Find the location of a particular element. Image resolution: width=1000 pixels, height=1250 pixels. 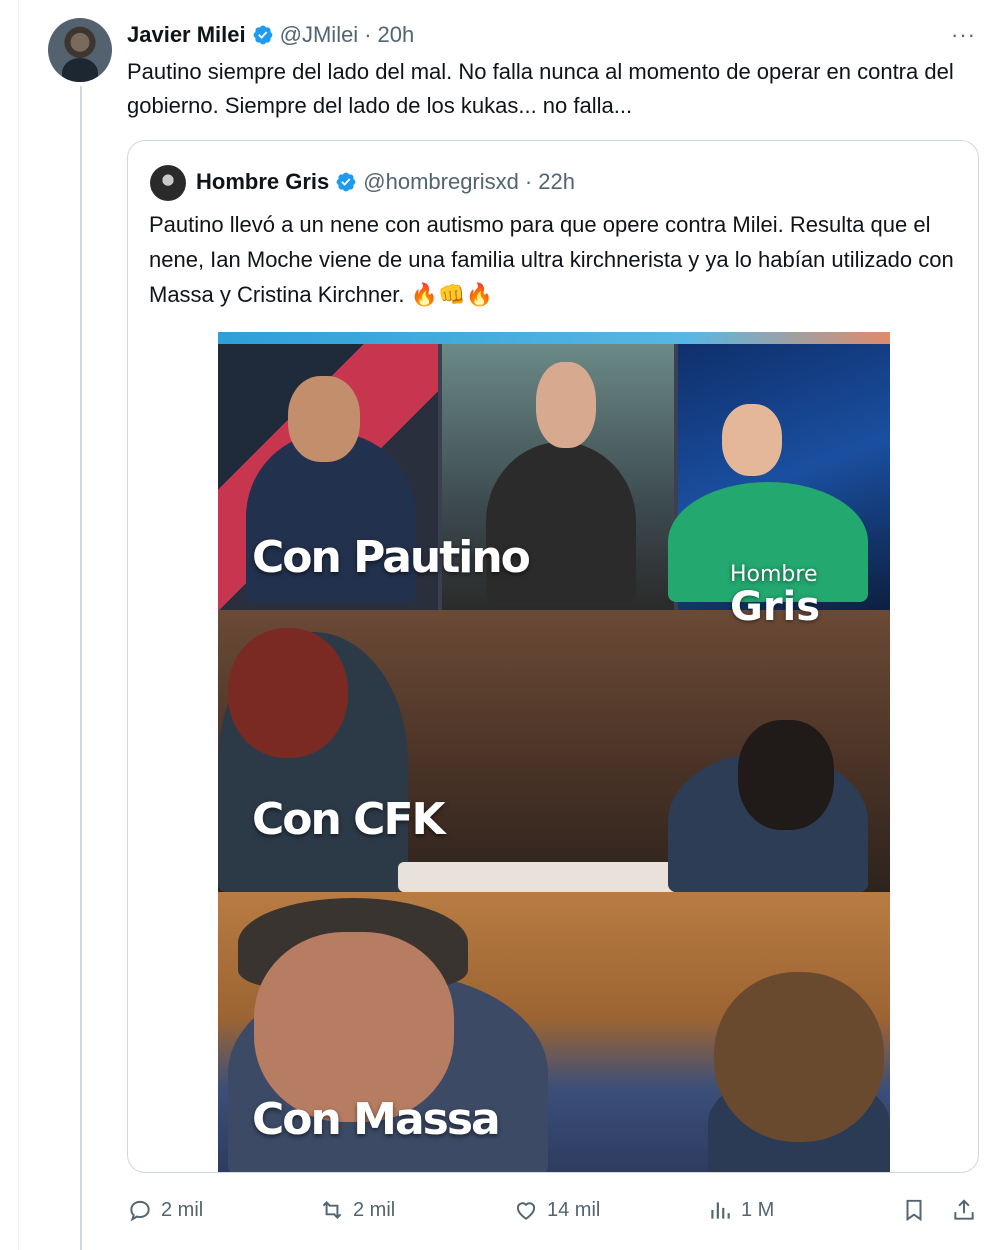

quoted-author-avatar is located at coordinates (168, 183).